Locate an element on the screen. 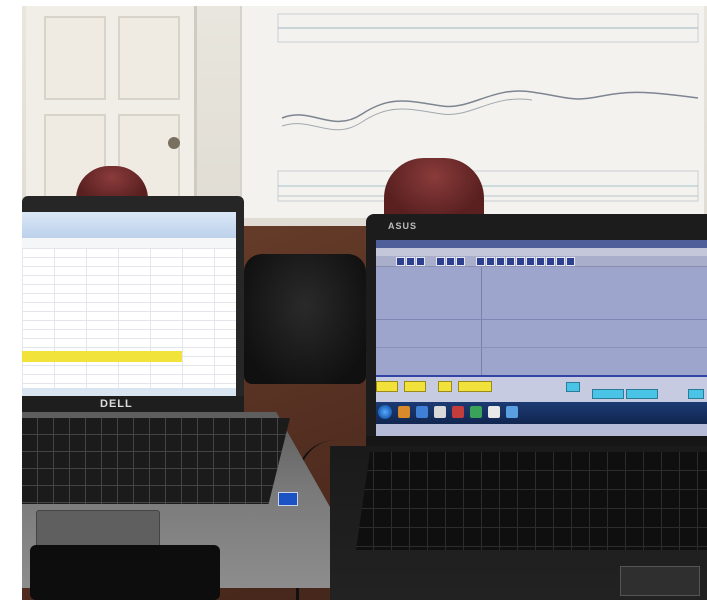 The width and height of the screenshot is (707, 600). door-knob is located at coordinates (174, 143).